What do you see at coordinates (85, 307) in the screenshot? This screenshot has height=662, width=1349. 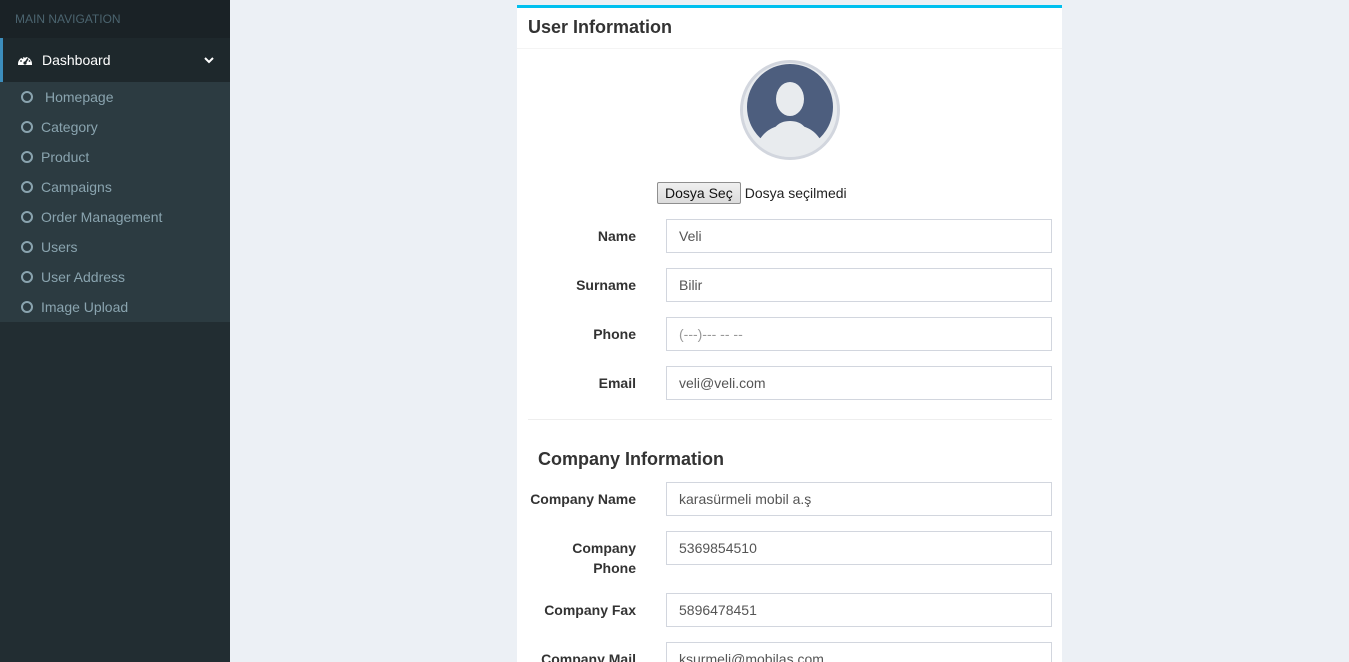 I see `sidebar-item-label: Image Upload` at bounding box center [85, 307].